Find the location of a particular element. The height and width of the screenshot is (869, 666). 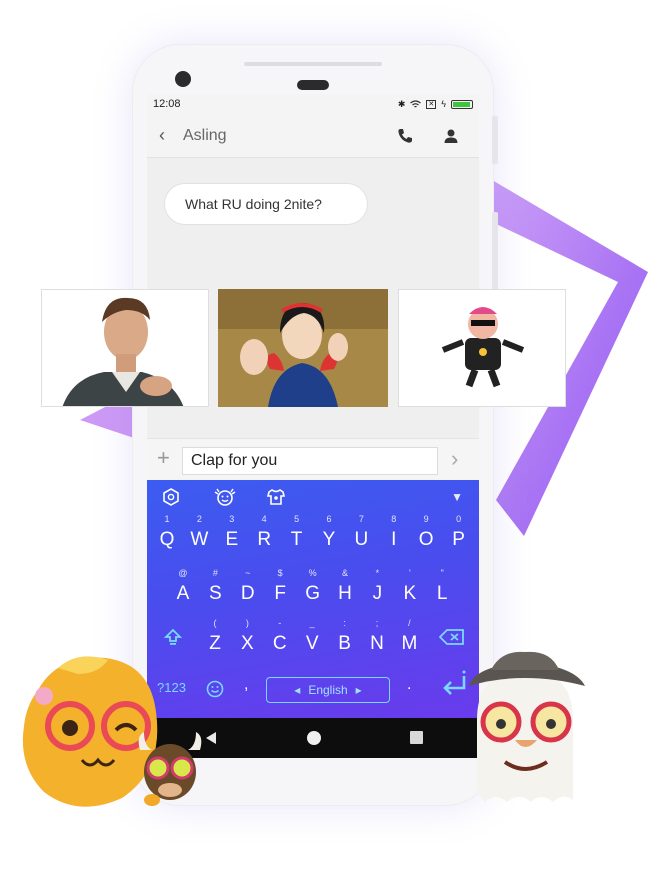

key-label: J is located at coordinates (377, 593).